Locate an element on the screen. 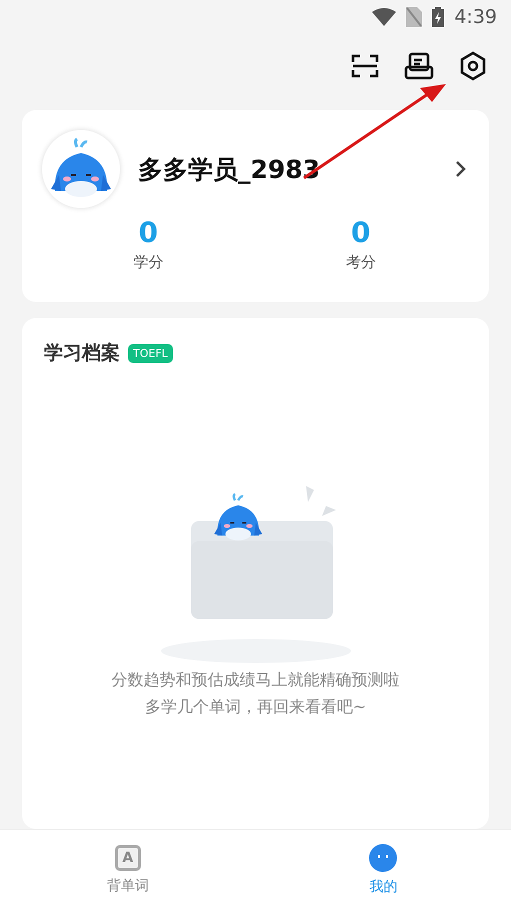  user-name: 多多学员_2983 is located at coordinates (287, 169).